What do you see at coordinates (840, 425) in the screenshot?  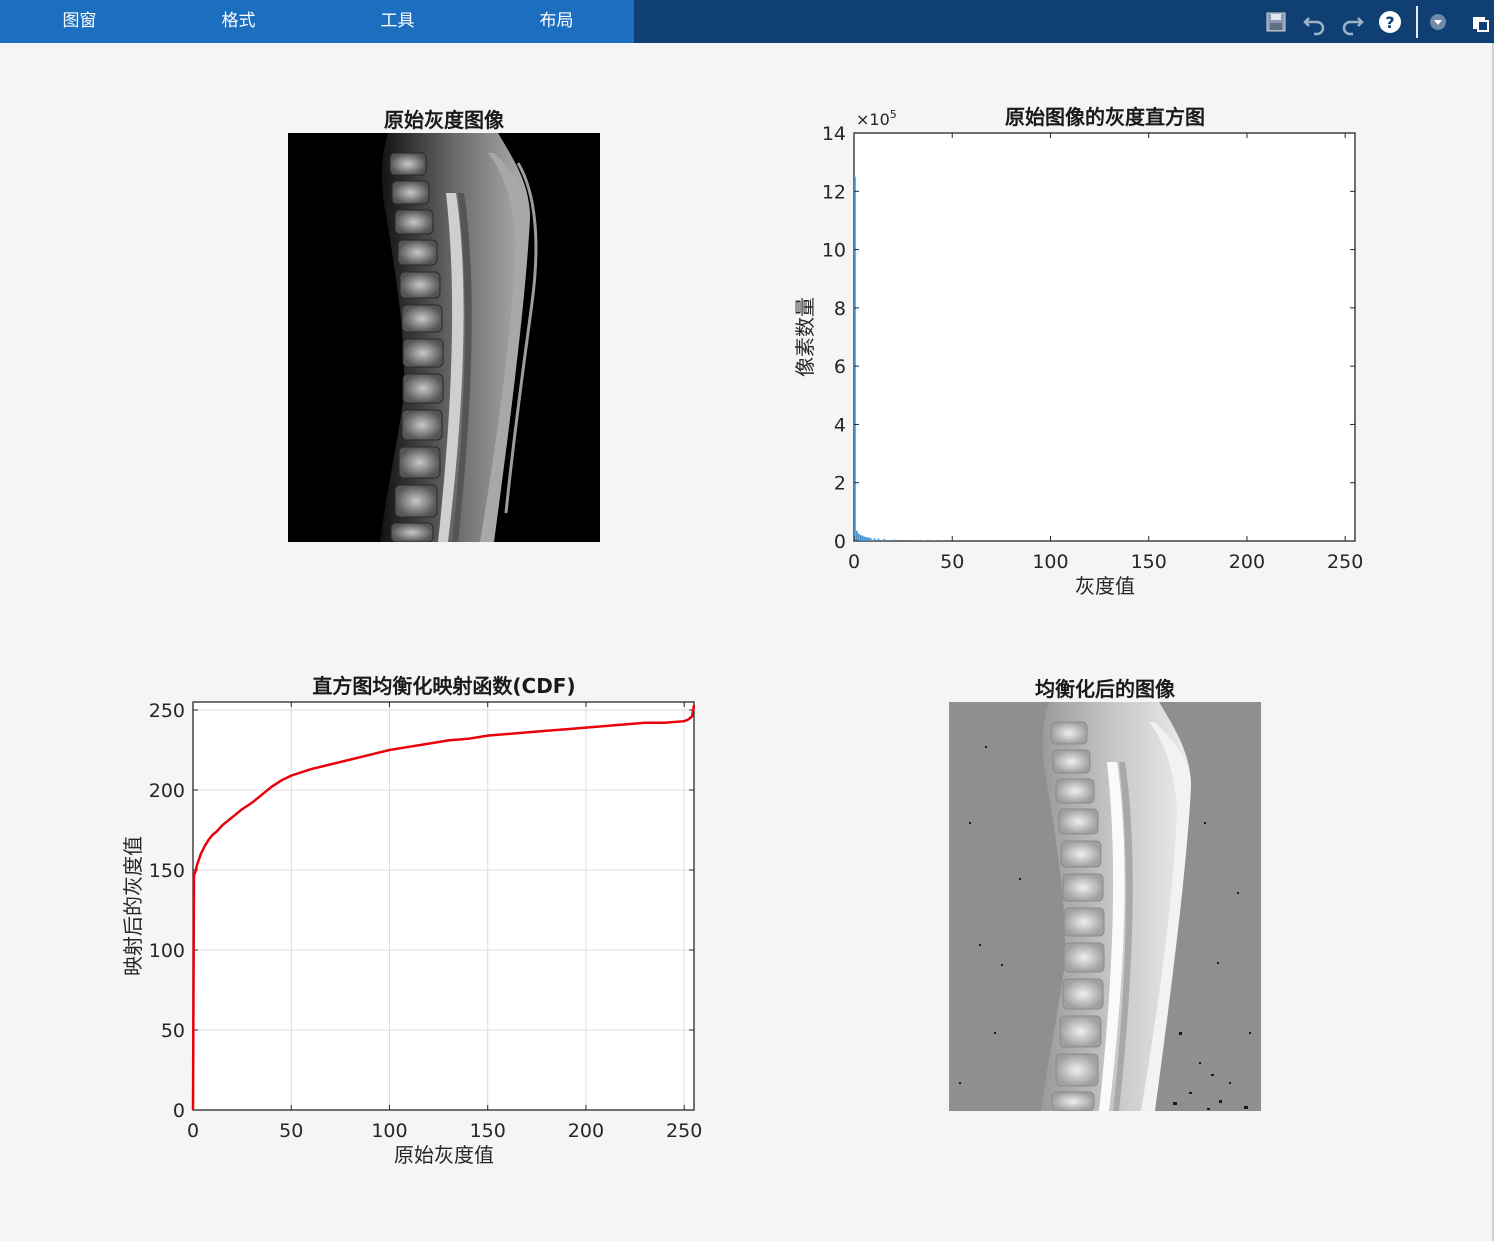 I see `histogram-ytick-label: 4` at bounding box center [840, 425].